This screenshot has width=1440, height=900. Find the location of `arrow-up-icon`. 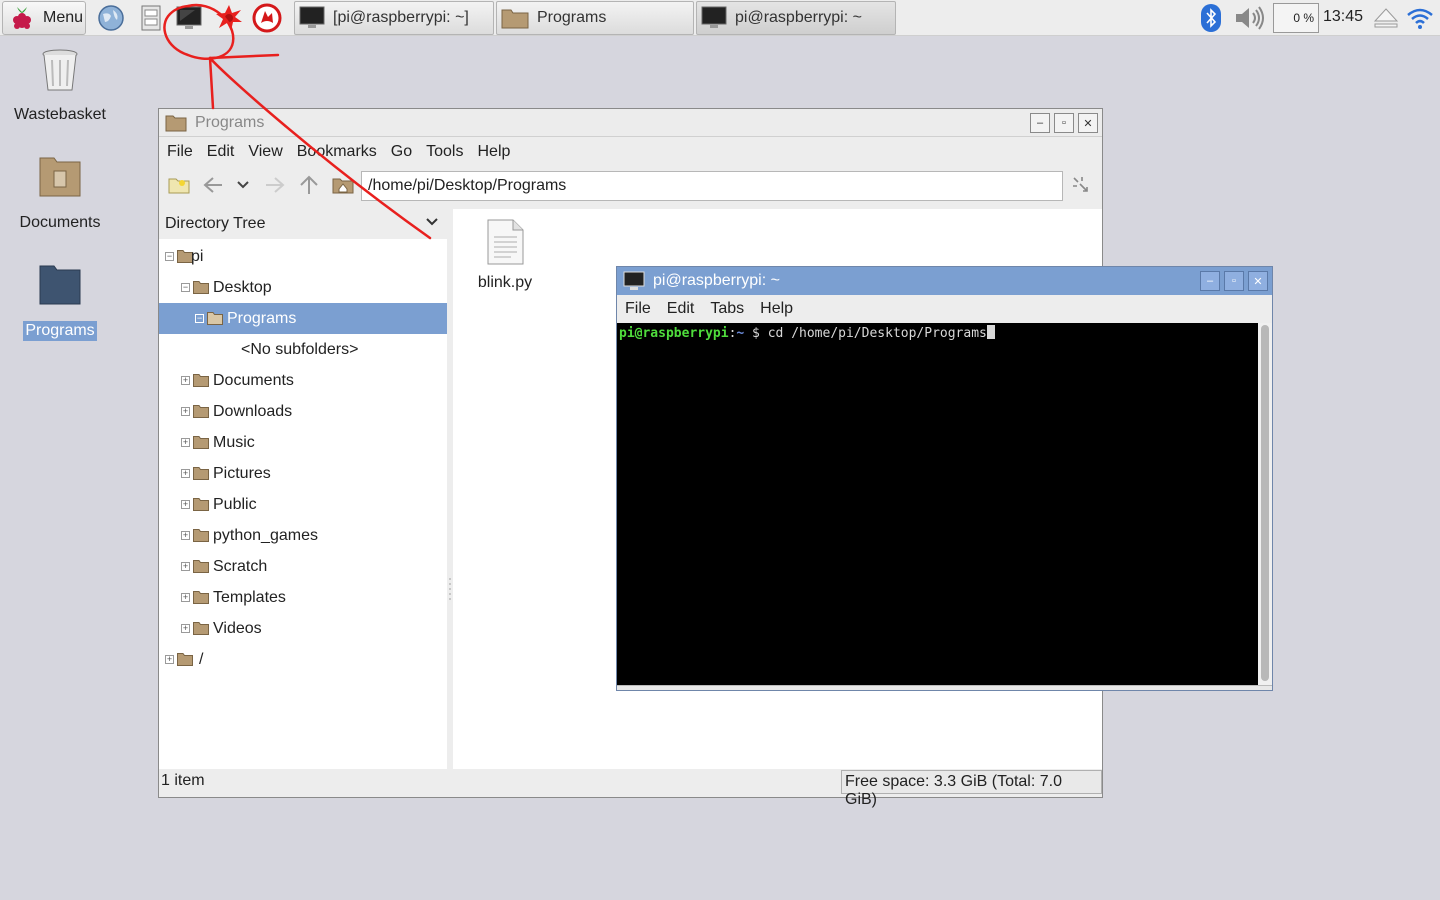

arrow-up-icon is located at coordinates (309, 184).